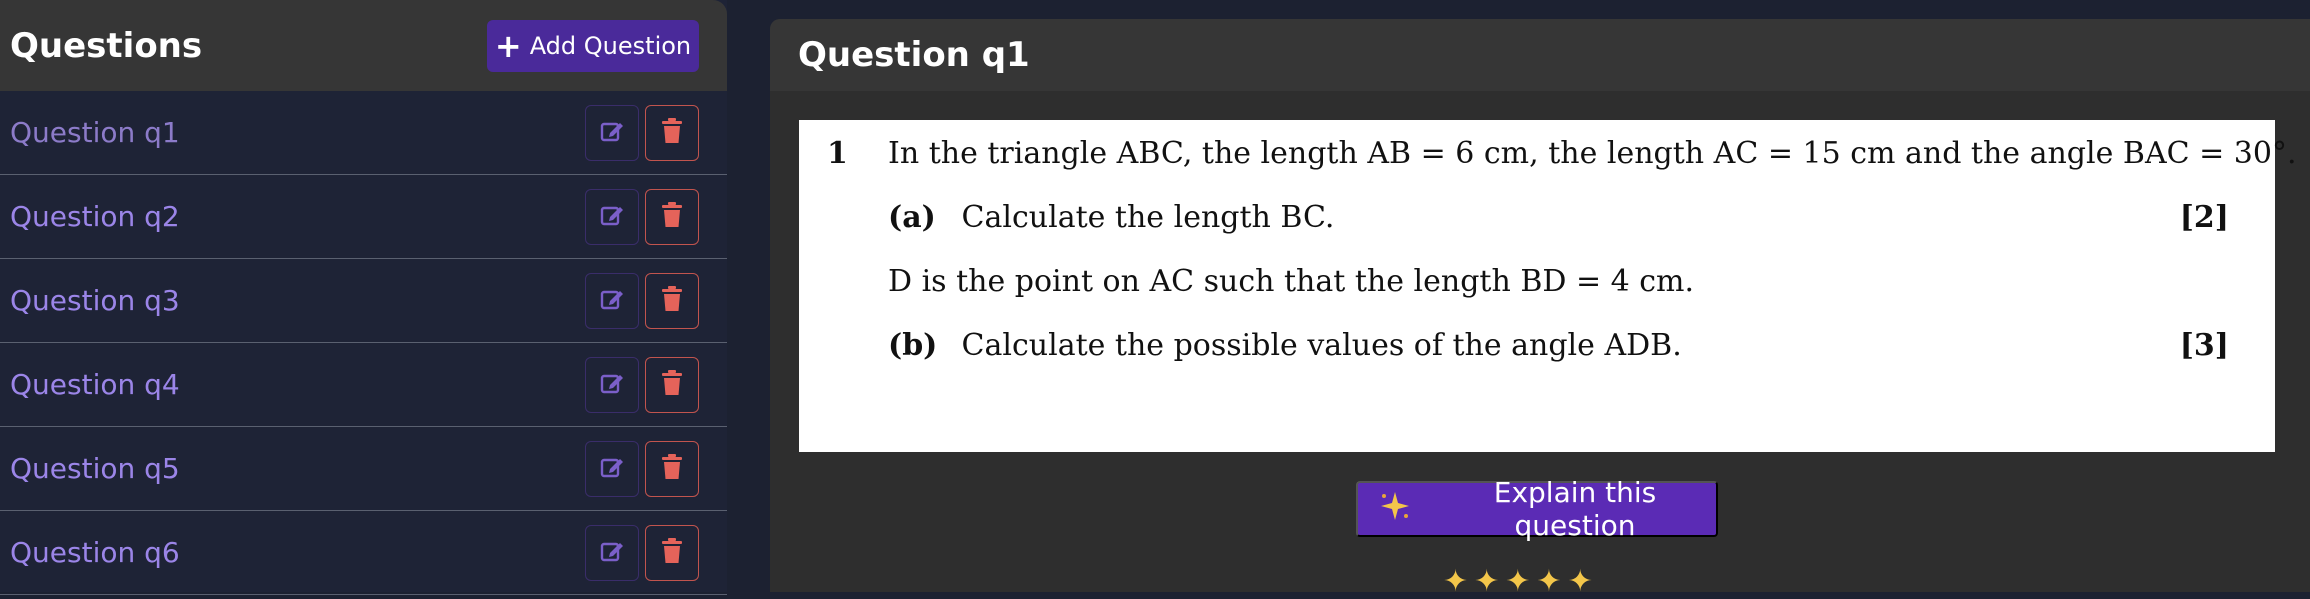  Describe the element at coordinates (363, 133) in the screenshot. I see `question-list-item: Question q1` at that location.